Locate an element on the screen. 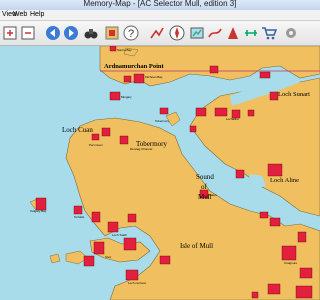 This screenshot has height=300, width=320. zoom-in-icon is located at coordinates (11, 33).